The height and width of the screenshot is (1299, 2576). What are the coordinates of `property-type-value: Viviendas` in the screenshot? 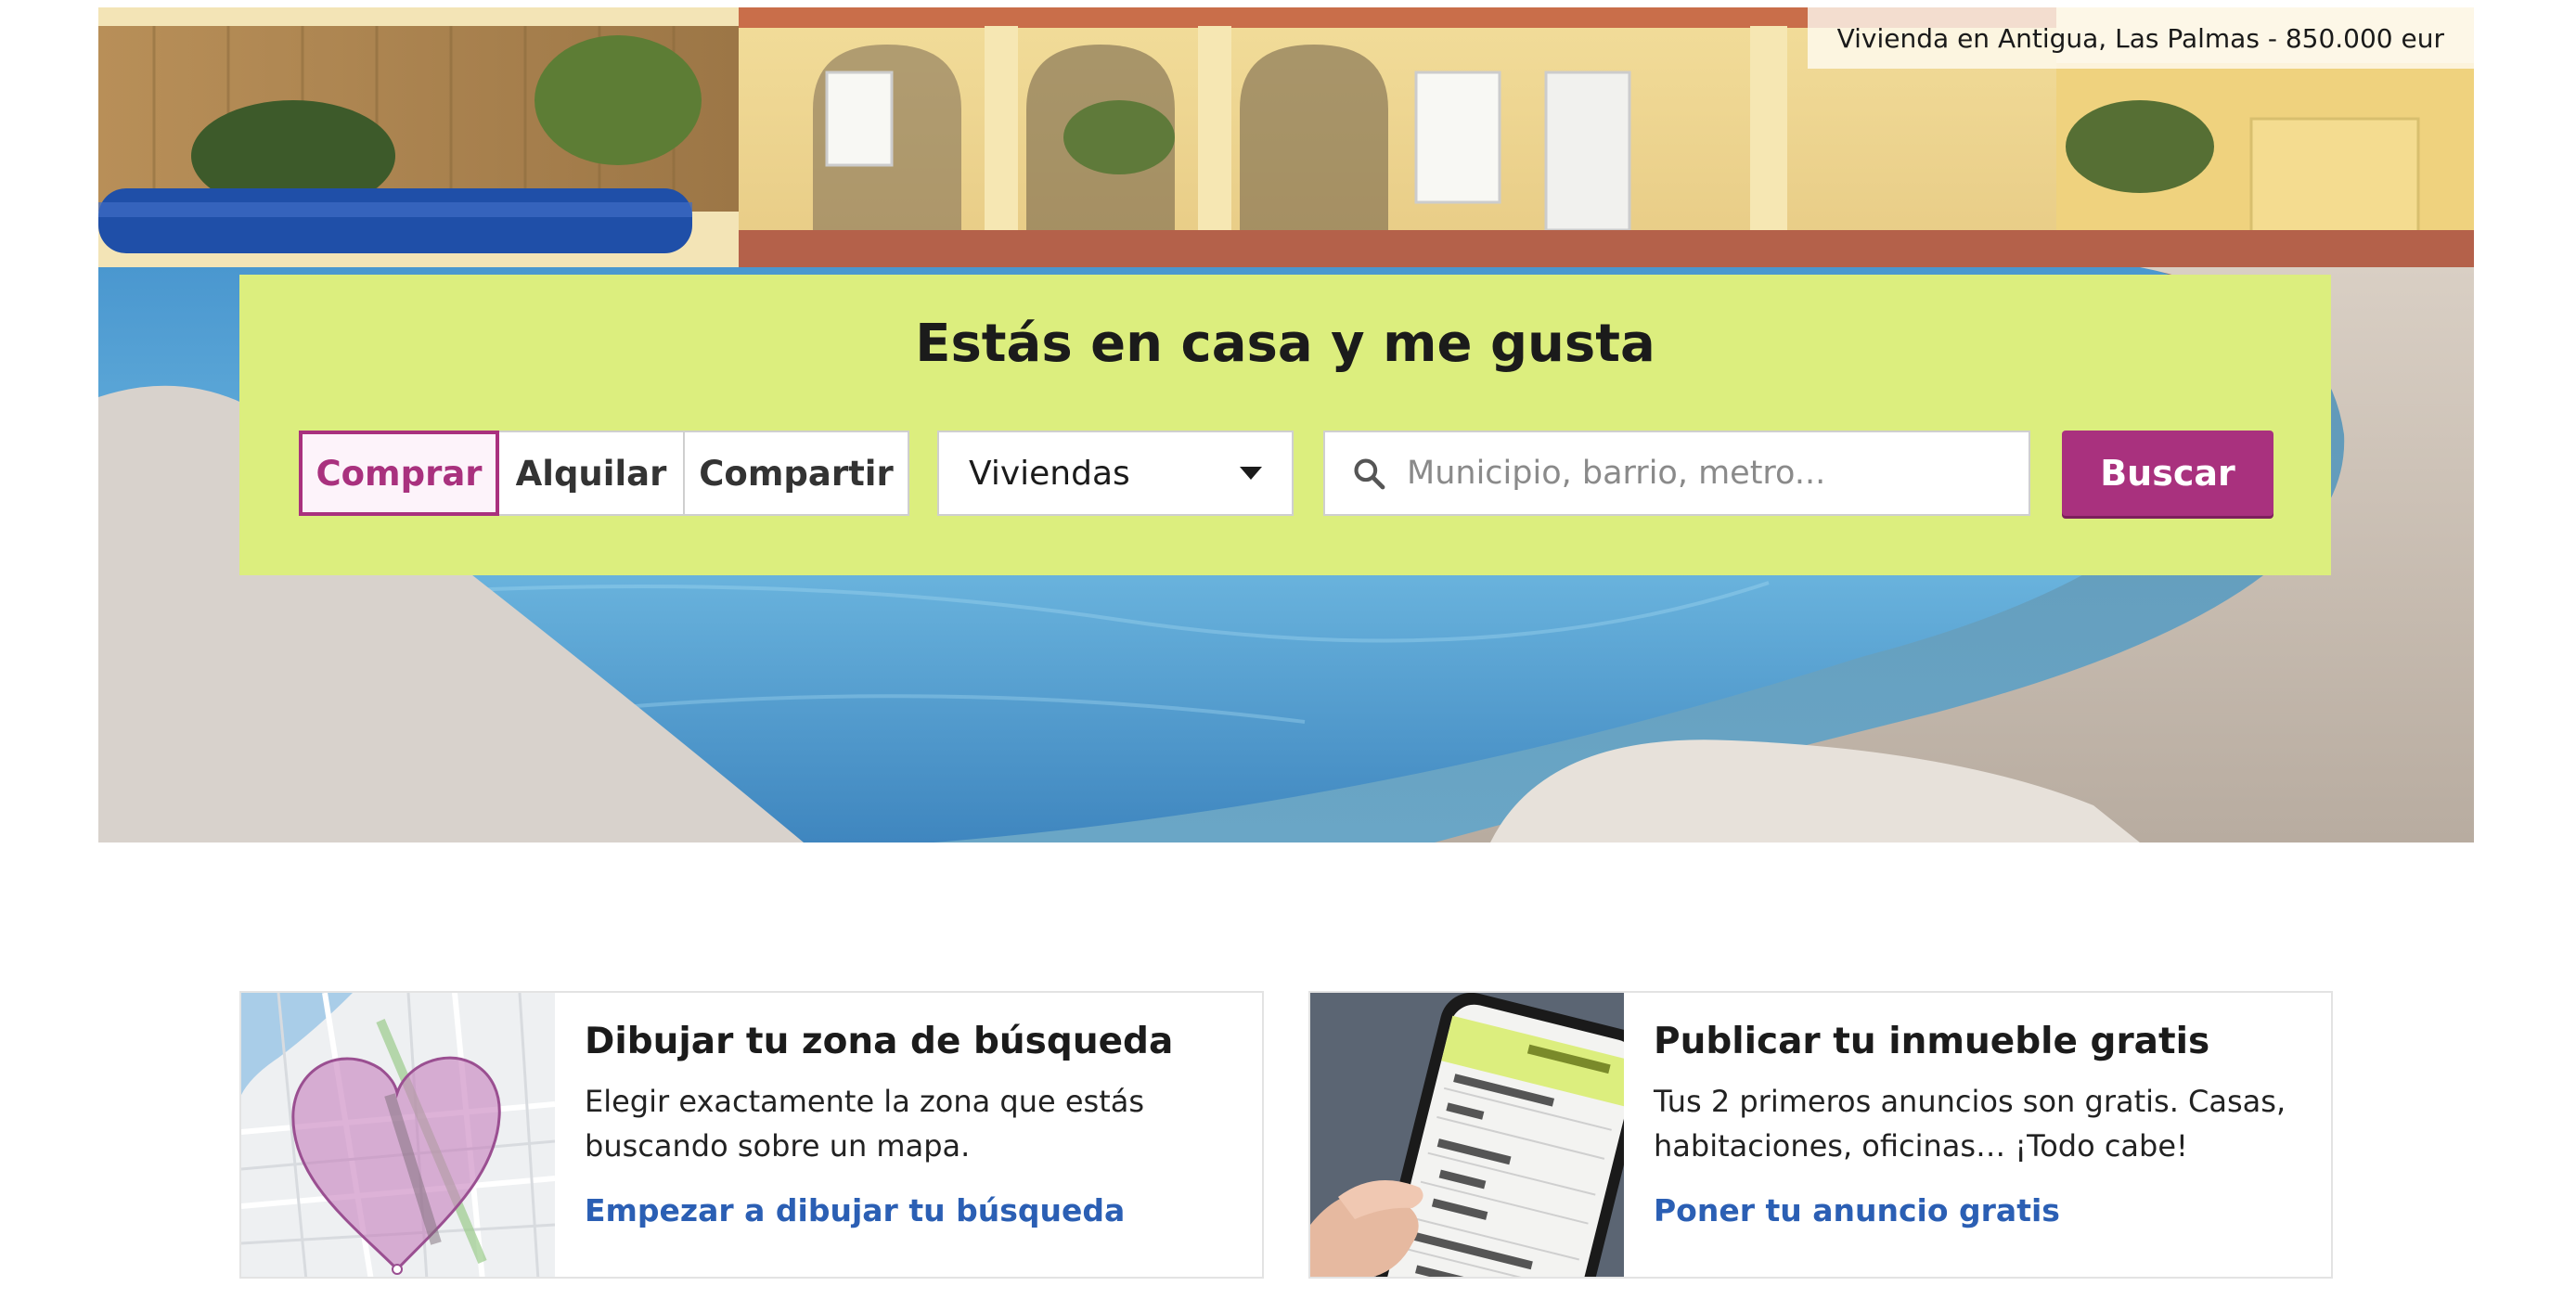 It's located at (1049, 473).